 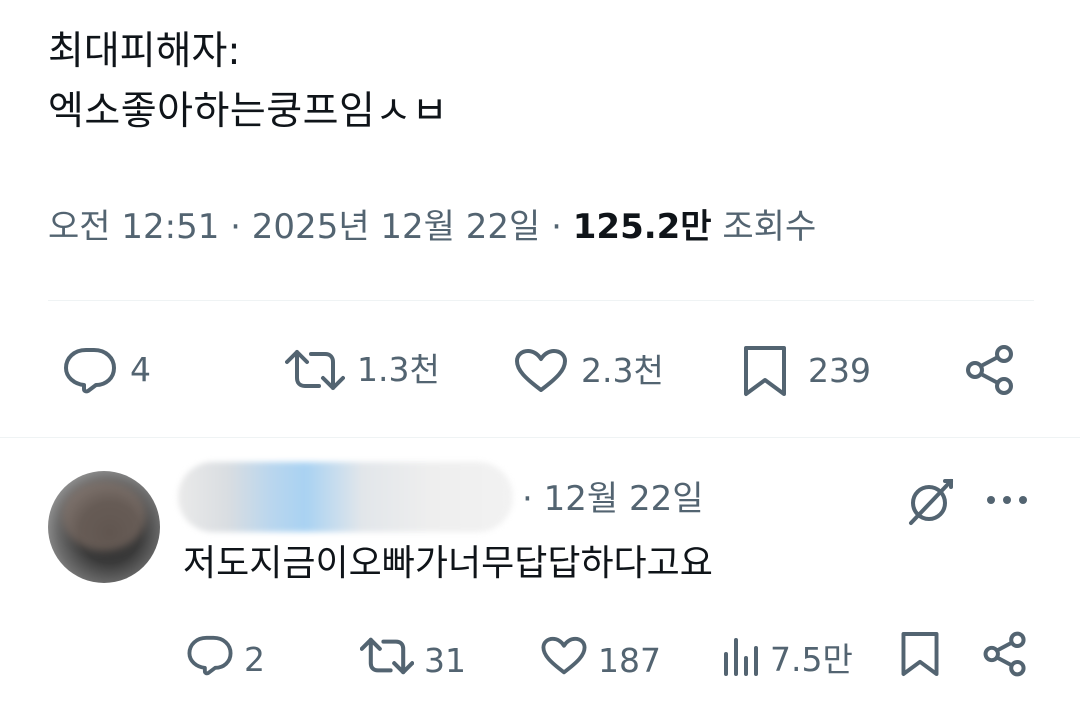 I want to click on tweet-text-line-2: 엑소좋아하는쿵프임ㅅㅂ, so click(x=248, y=111).